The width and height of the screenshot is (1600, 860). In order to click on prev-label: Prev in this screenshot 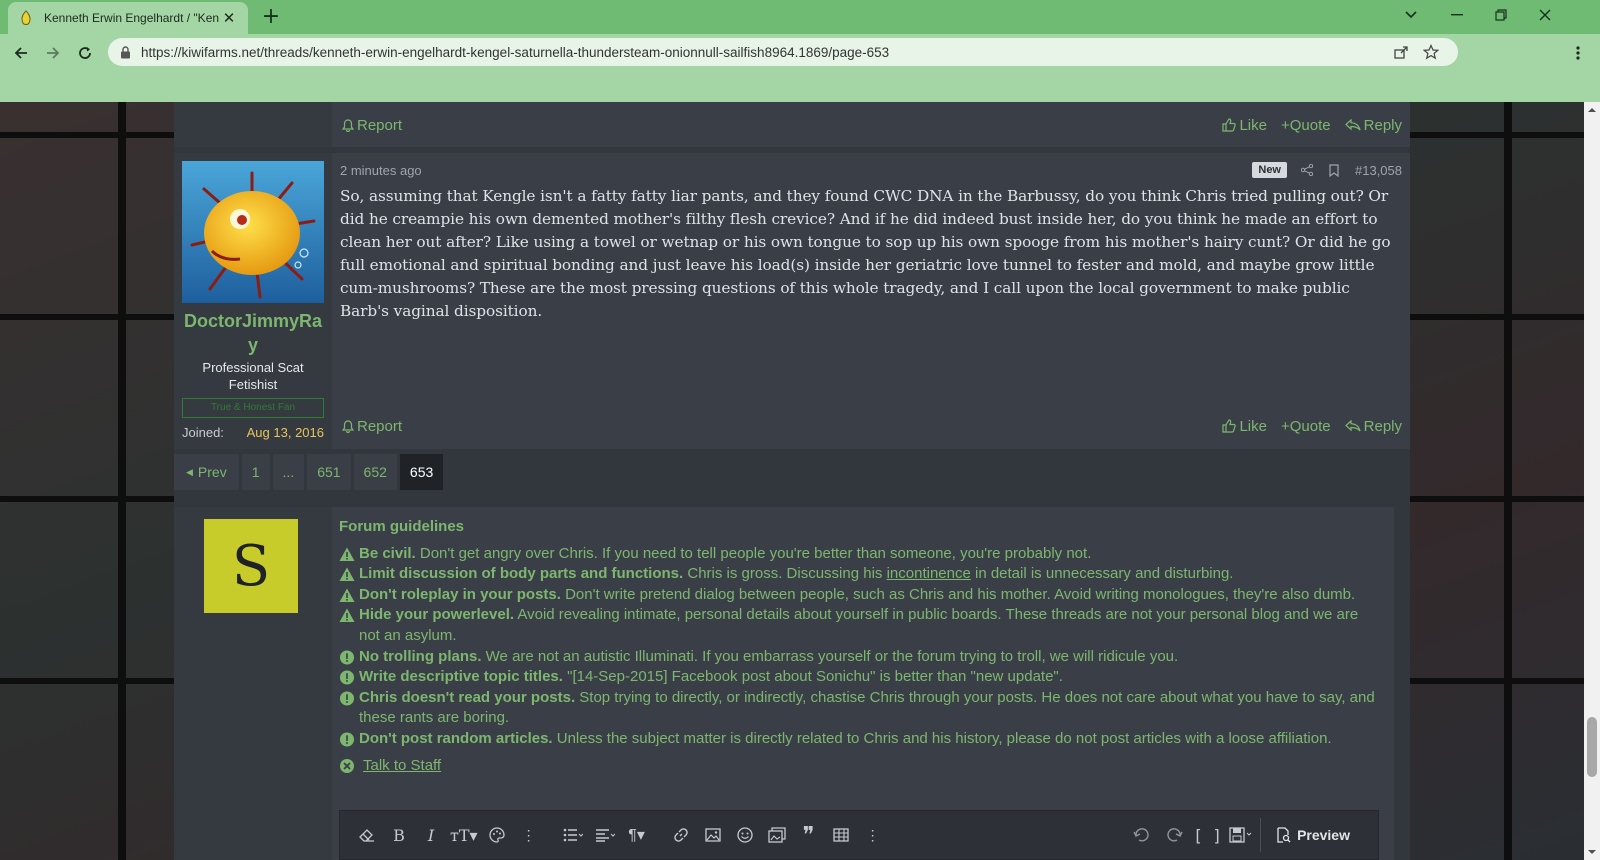, I will do `click(212, 472)`.